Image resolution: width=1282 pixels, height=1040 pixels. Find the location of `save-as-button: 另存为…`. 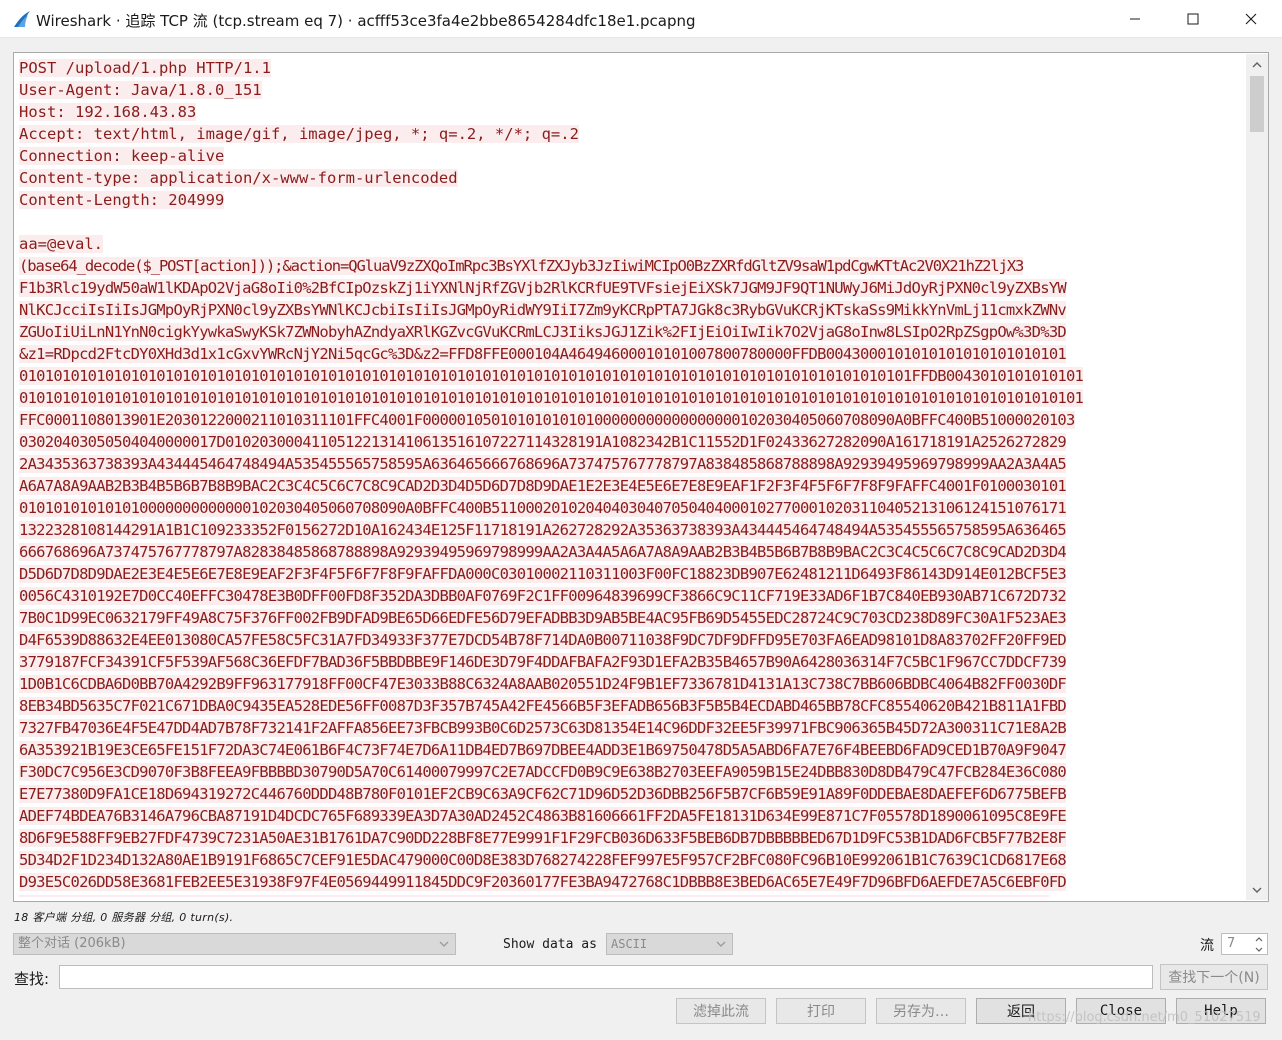

save-as-button: 另存为… is located at coordinates (921, 1011).